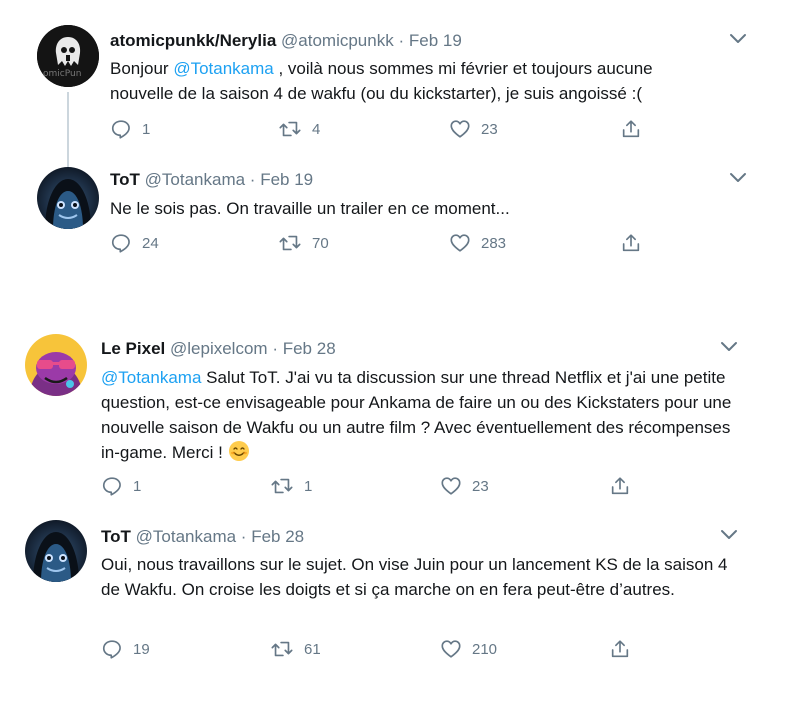 This screenshot has height=701, width=801. What do you see at coordinates (62, 74) in the screenshot?
I see `avatar-text: omicPun` at bounding box center [62, 74].